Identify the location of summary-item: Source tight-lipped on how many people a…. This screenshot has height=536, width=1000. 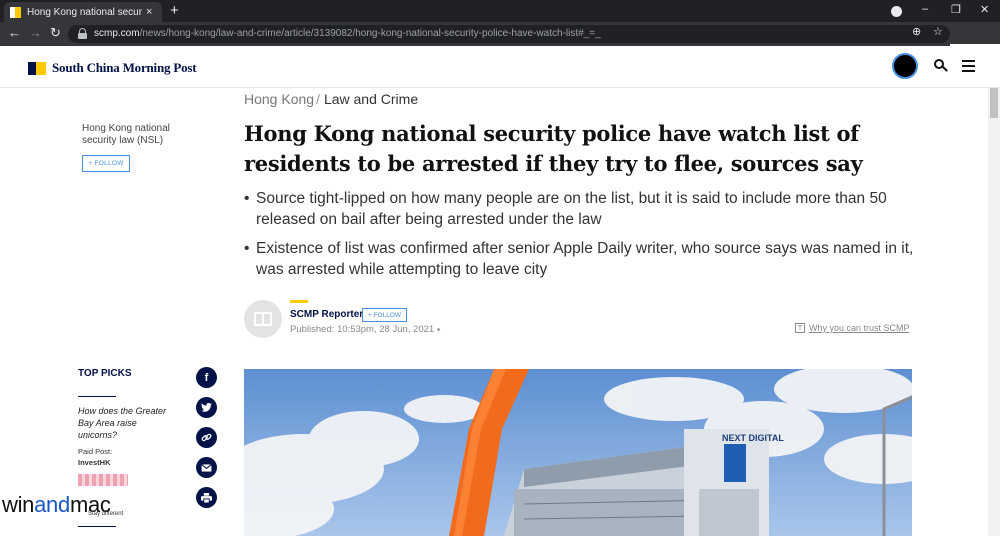
(580, 209).